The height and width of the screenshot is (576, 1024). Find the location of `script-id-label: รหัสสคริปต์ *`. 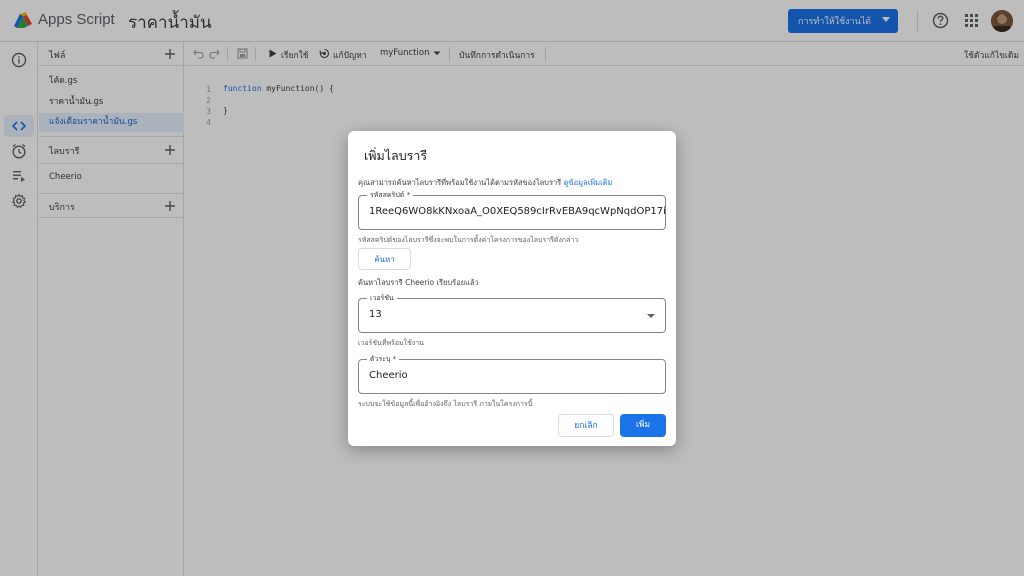

script-id-label: รหัสสคริปต์ * is located at coordinates (390, 195).